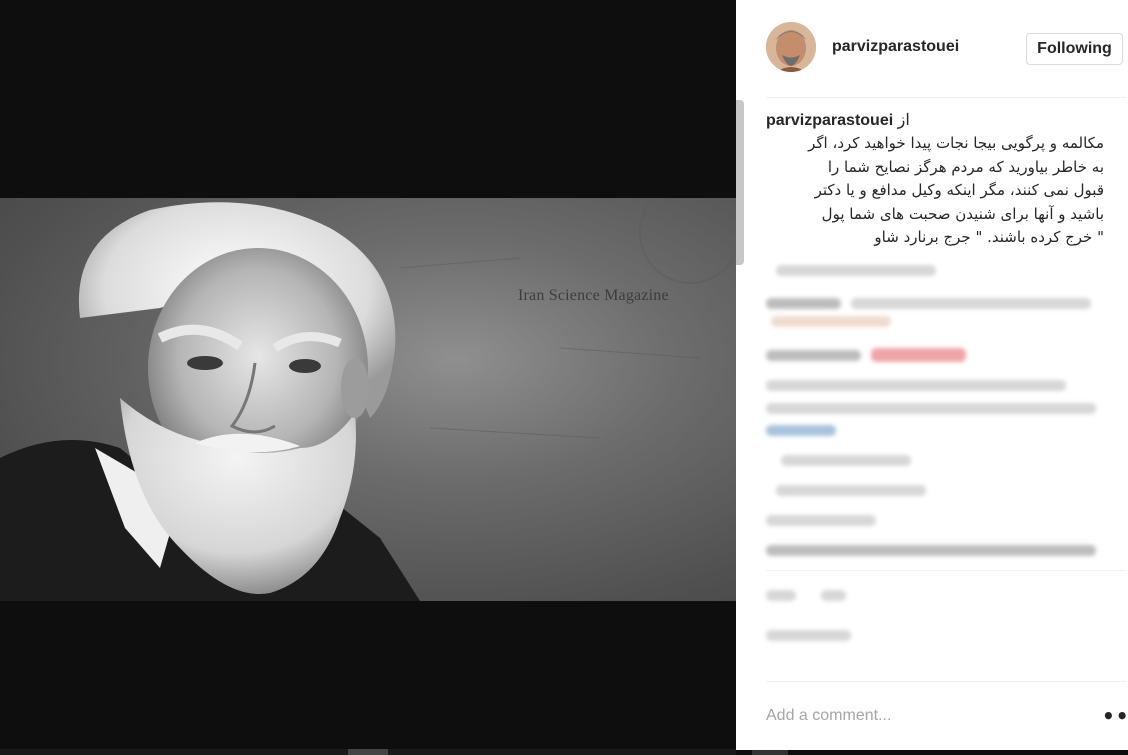 The height and width of the screenshot is (755, 1128). Describe the element at coordinates (740, 182) in the screenshot. I see `caption-scrollbar` at that location.